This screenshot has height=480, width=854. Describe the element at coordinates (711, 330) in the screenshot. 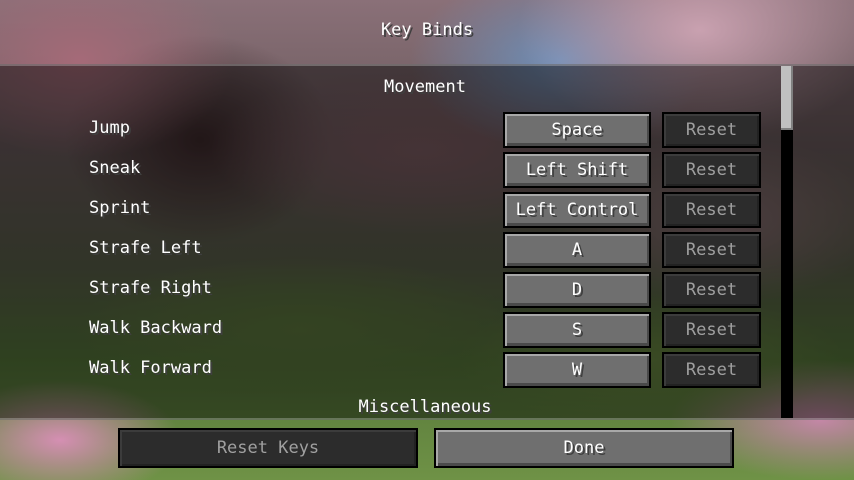

I see `reset-button-walk-backward: Reset` at that location.